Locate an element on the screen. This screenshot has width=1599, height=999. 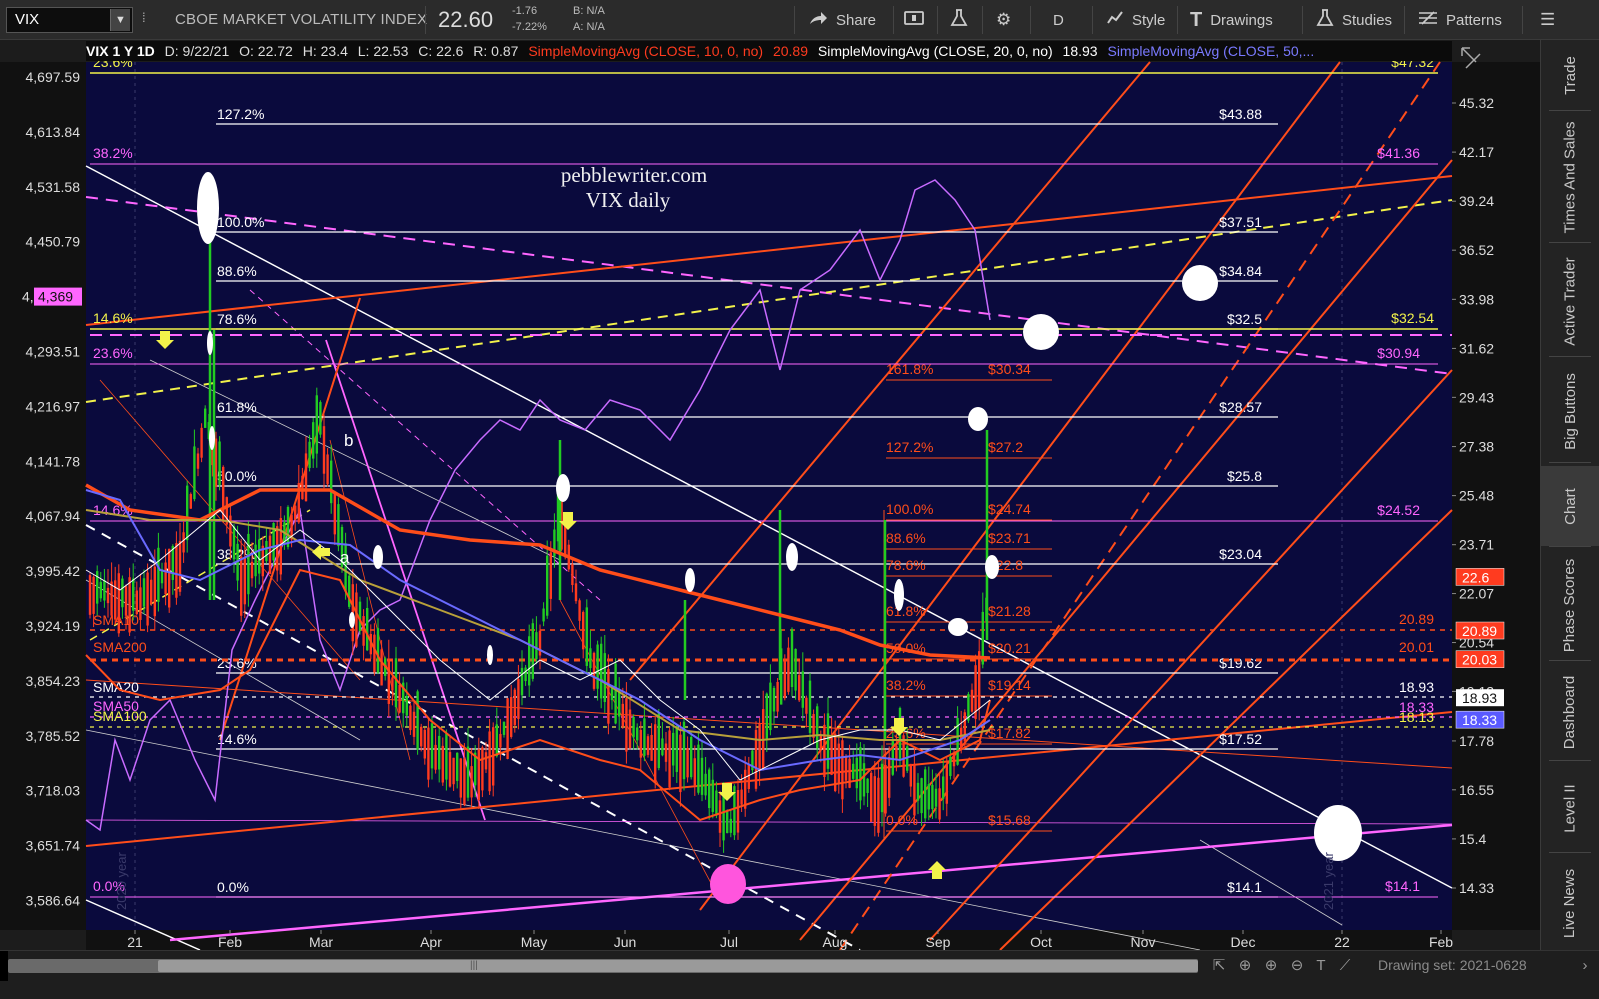
left-axis-tick: 3,586.64 is located at coordinates (53, 901).